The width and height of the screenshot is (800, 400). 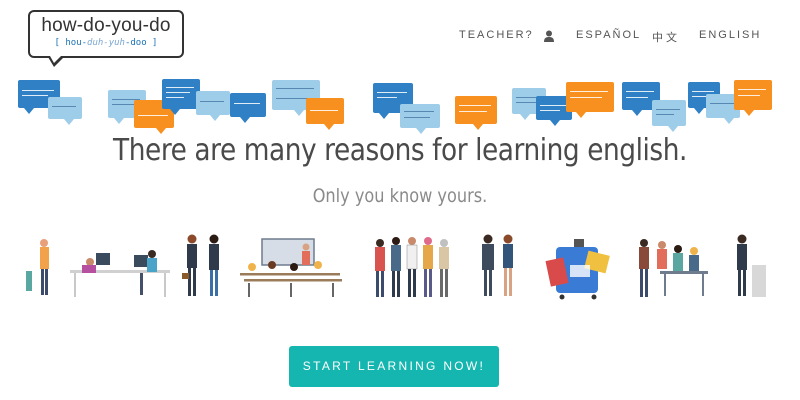 What do you see at coordinates (497, 265) in the screenshot?
I see `business-pair-illustration` at bounding box center [497, 265].